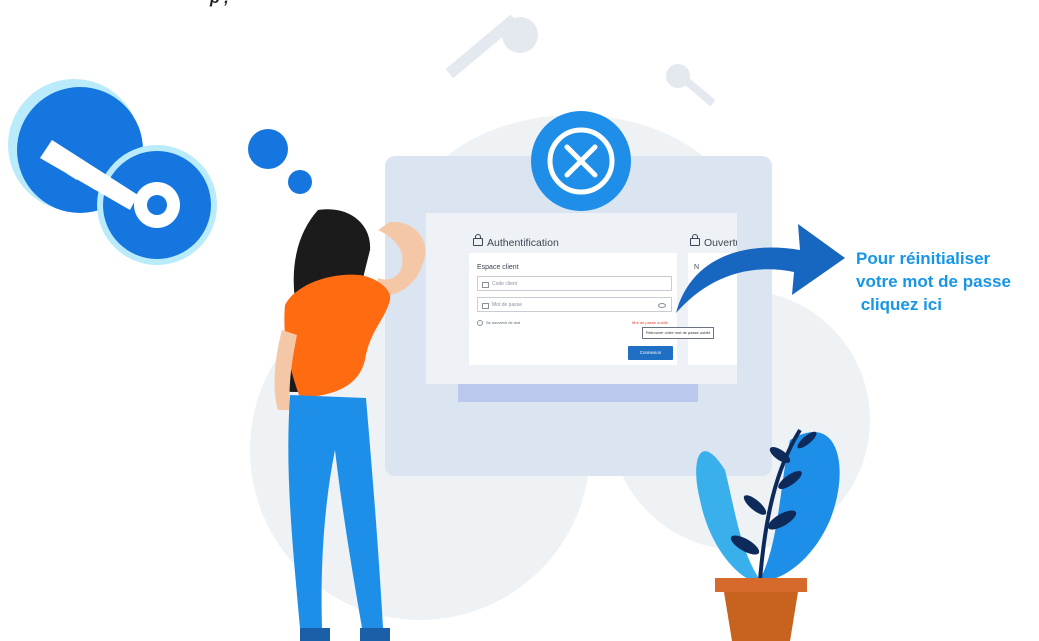  I want to click on caption-line-2: votre mot de passe, so click(933, 281).